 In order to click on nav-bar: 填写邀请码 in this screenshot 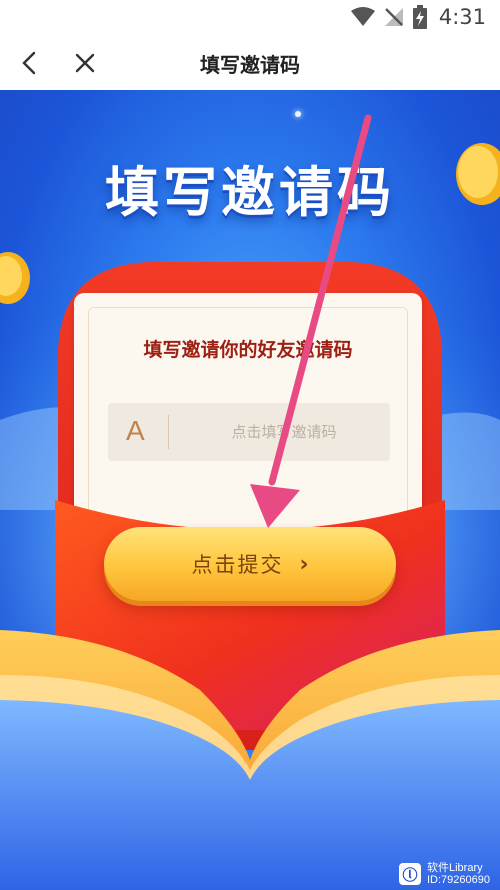, I will do `click(250, 63)`.